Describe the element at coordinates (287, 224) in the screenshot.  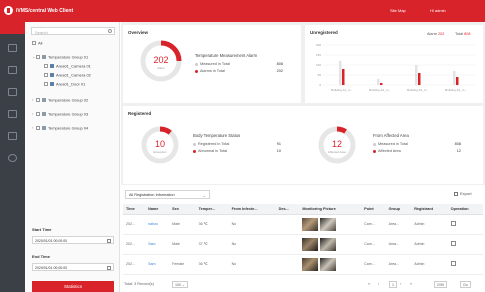
I see `cell-description` at that location.